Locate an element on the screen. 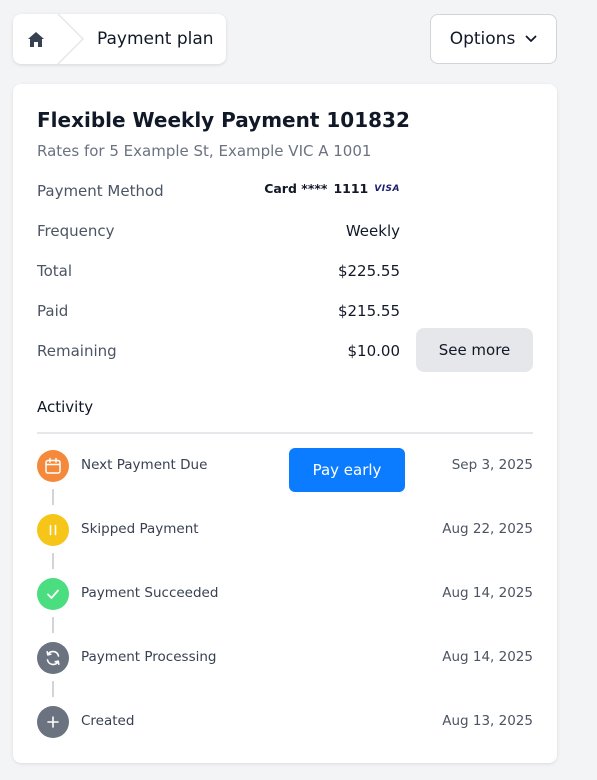 This screenshot has width=597, height=780. timeline-icon-next-payment is located at coordinates (53, 466).